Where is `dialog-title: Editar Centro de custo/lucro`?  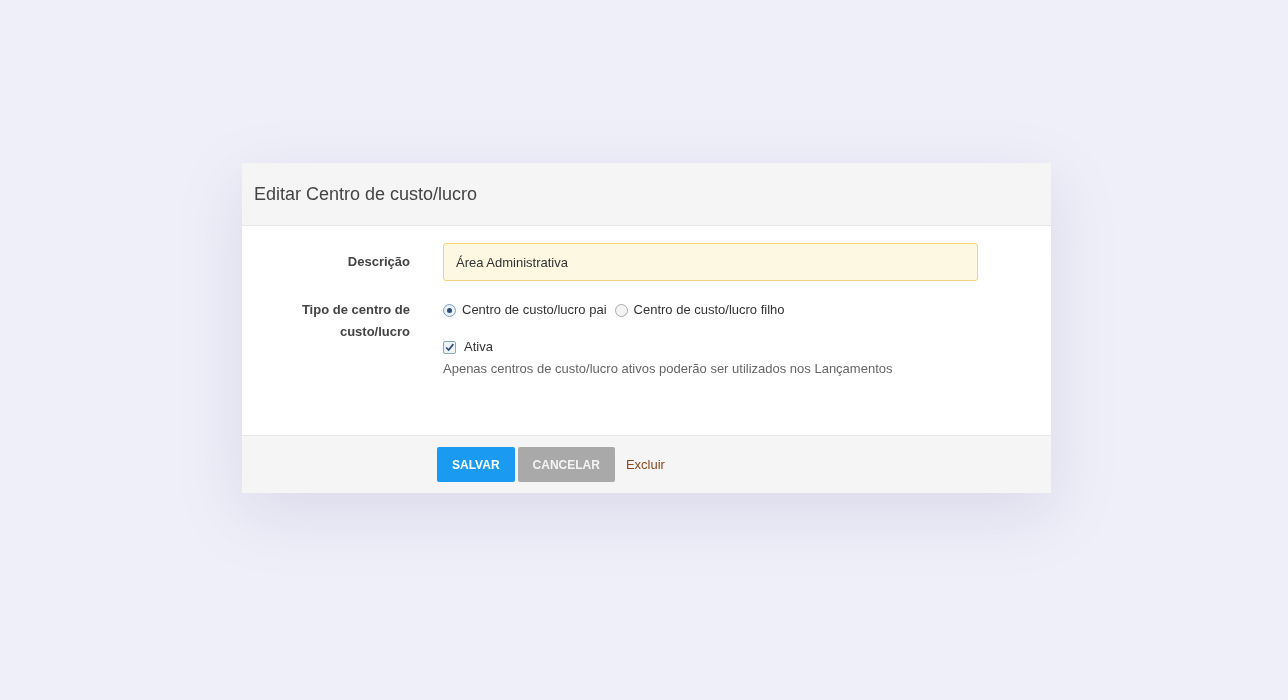 dialog-title: Editar Centro de custo/lucro is located at coordinates (366, 194).